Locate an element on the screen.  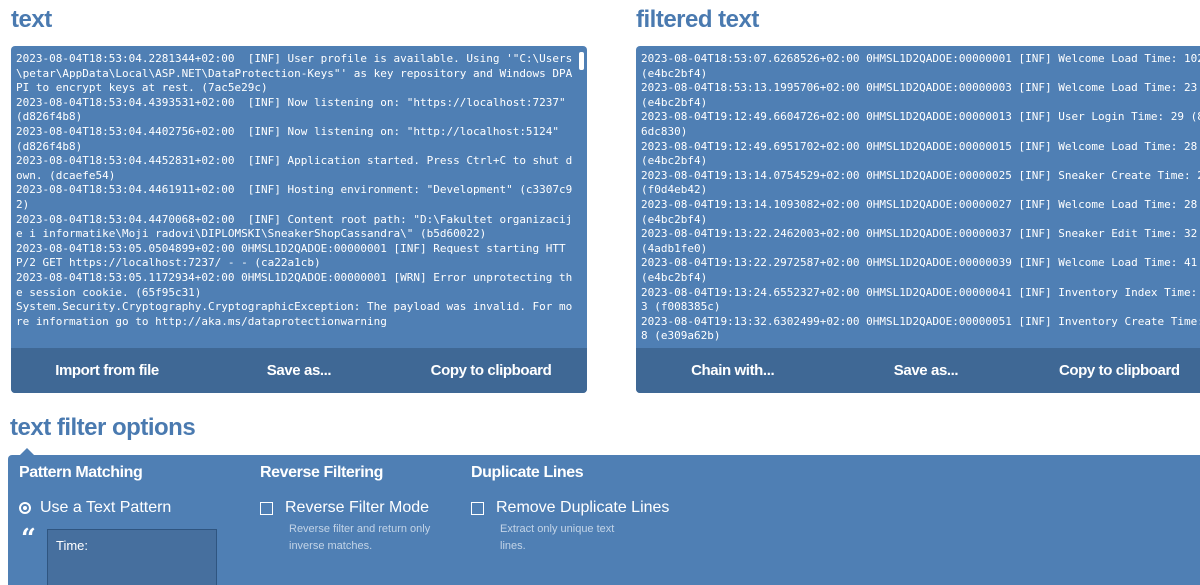
reverse-filtering-title: Reverse Filtering is located at coordinates (322, 472).